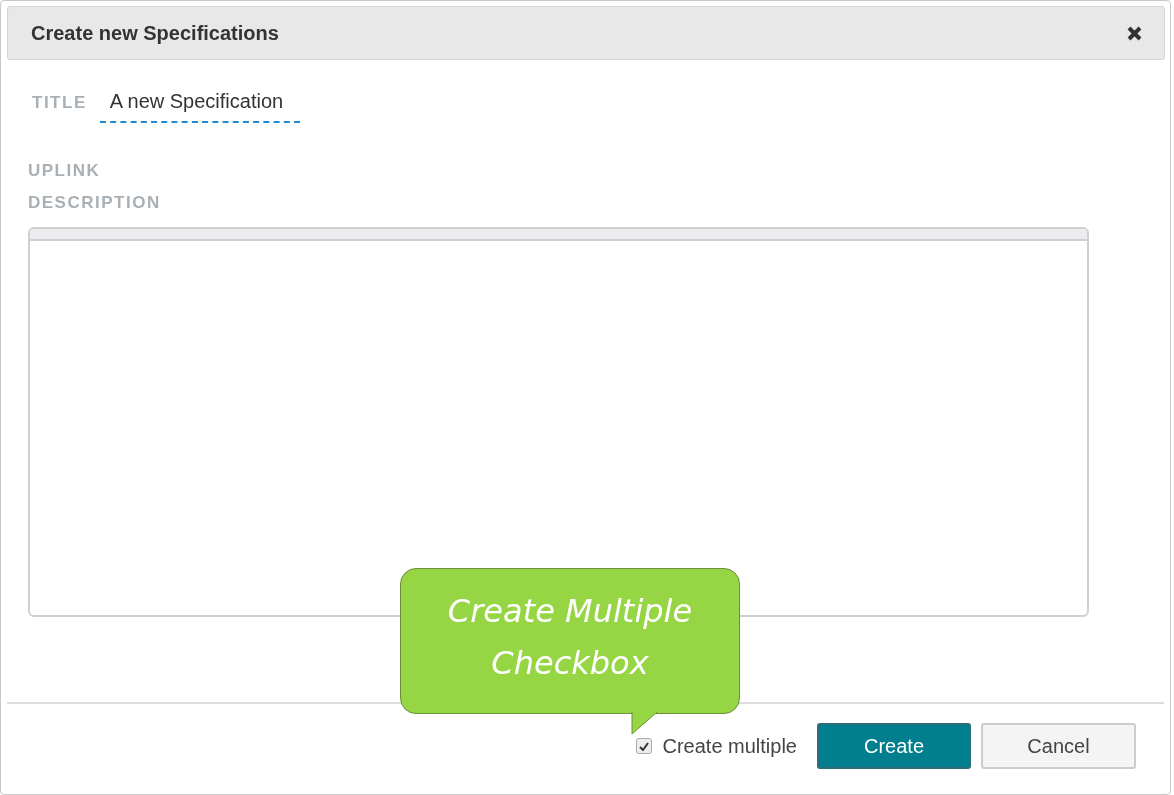  I want to click on checkbox, so click(644, 746).